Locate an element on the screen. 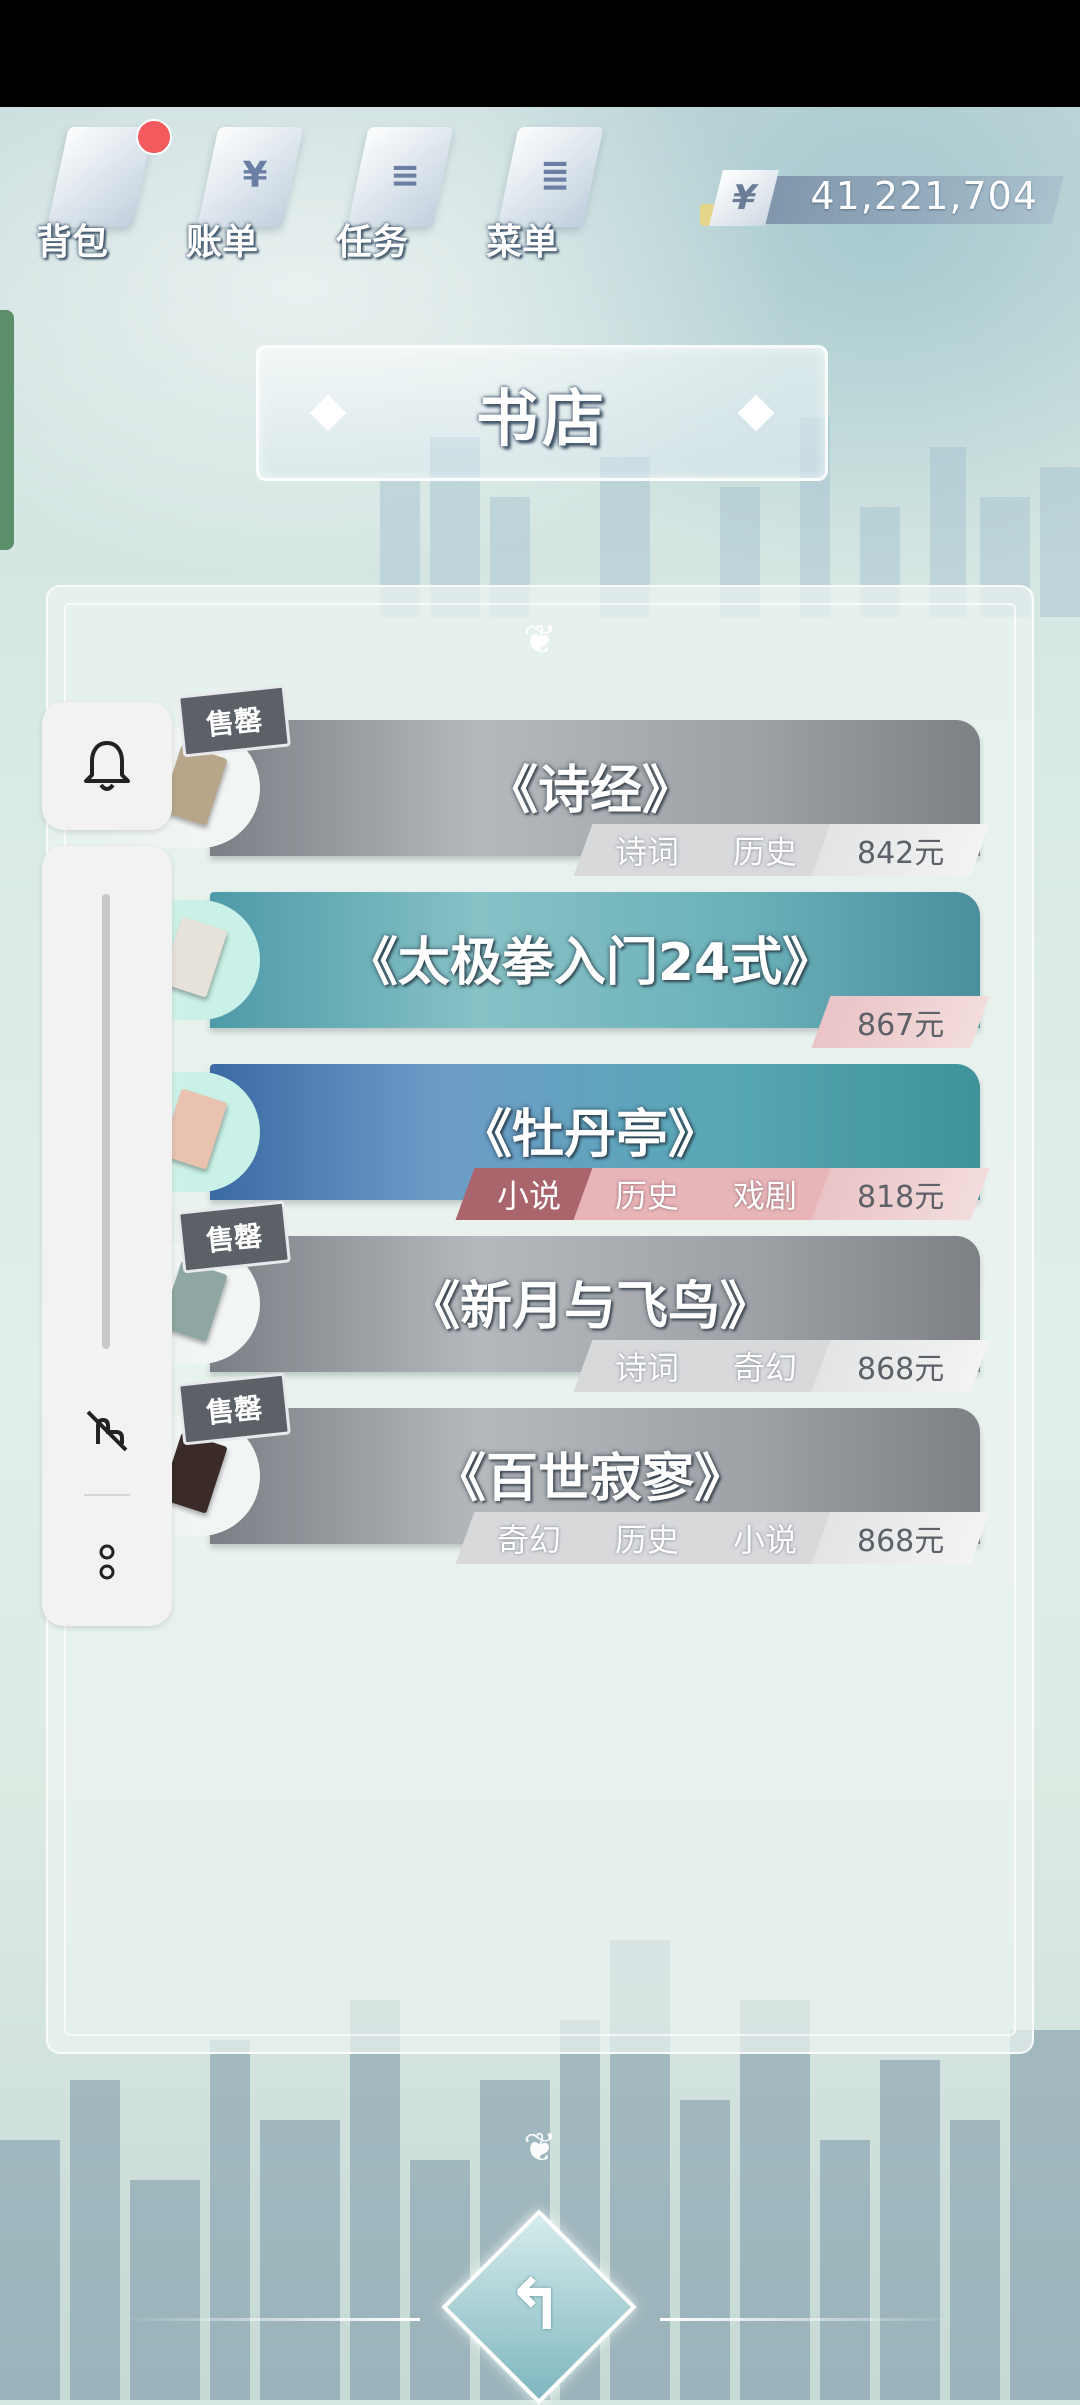  backpack-button: 背包 is located at coordinates (101, 190).